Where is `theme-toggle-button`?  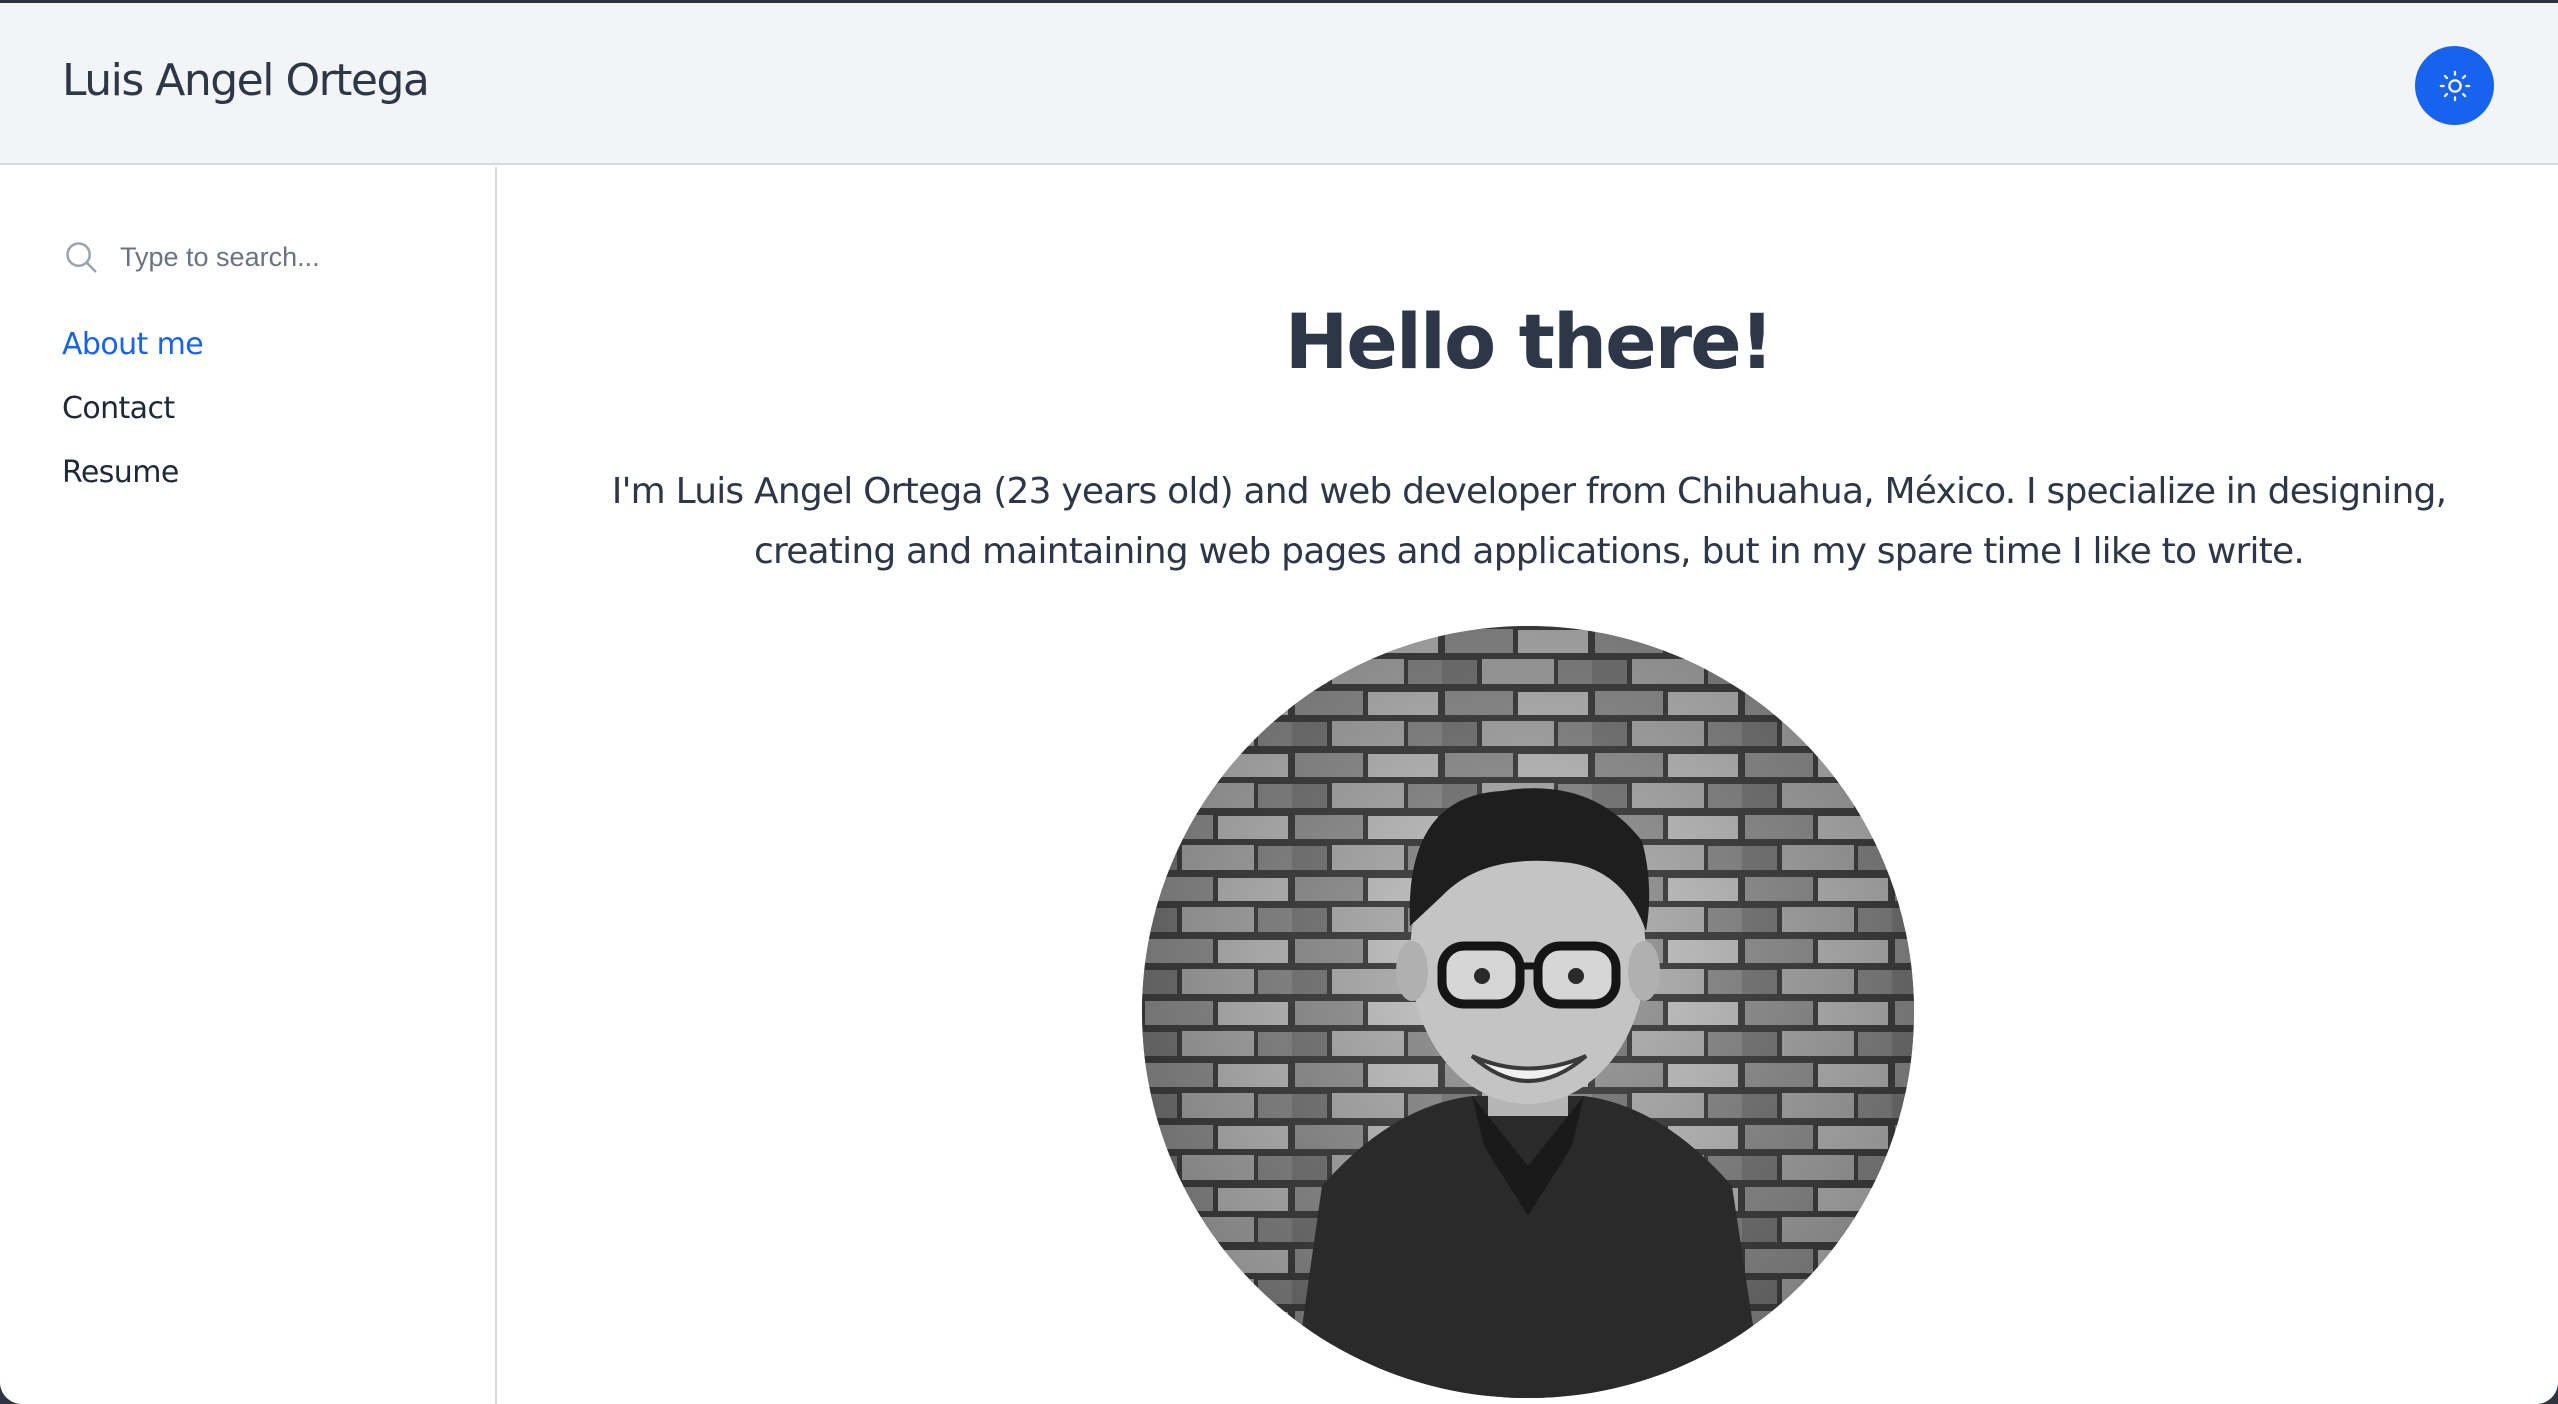 theme-toggle-button is located at coordinates (2454, 85).